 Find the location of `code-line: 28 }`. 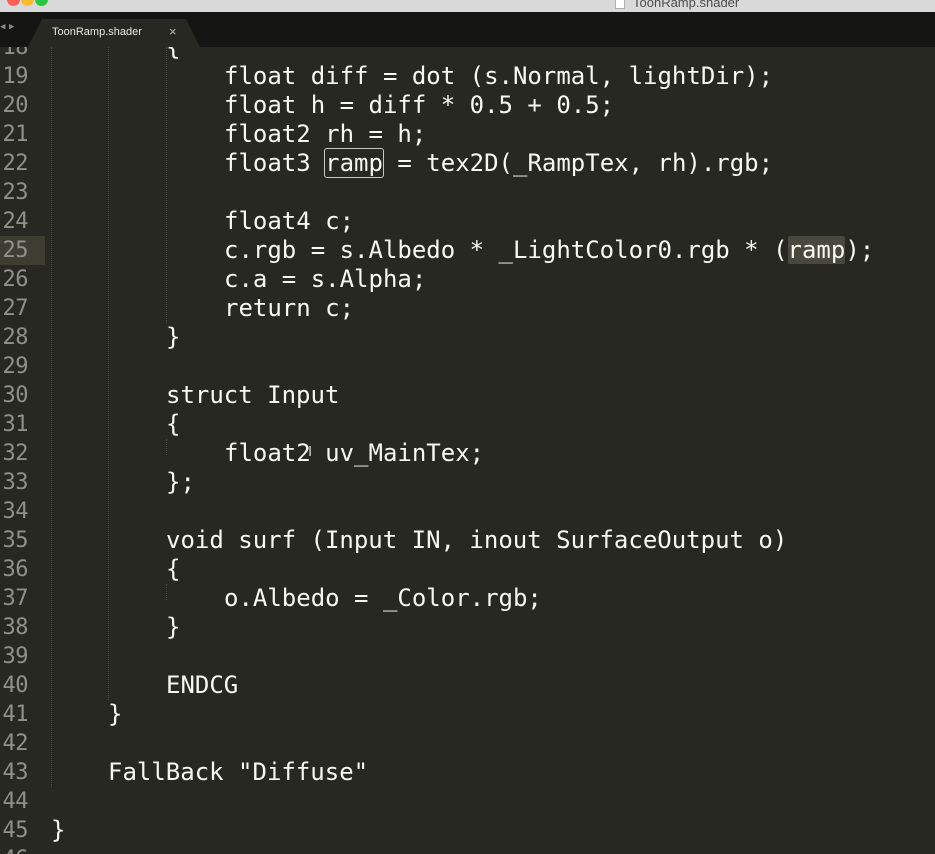

code-line: 28 } is located at coordinates (467, 337).